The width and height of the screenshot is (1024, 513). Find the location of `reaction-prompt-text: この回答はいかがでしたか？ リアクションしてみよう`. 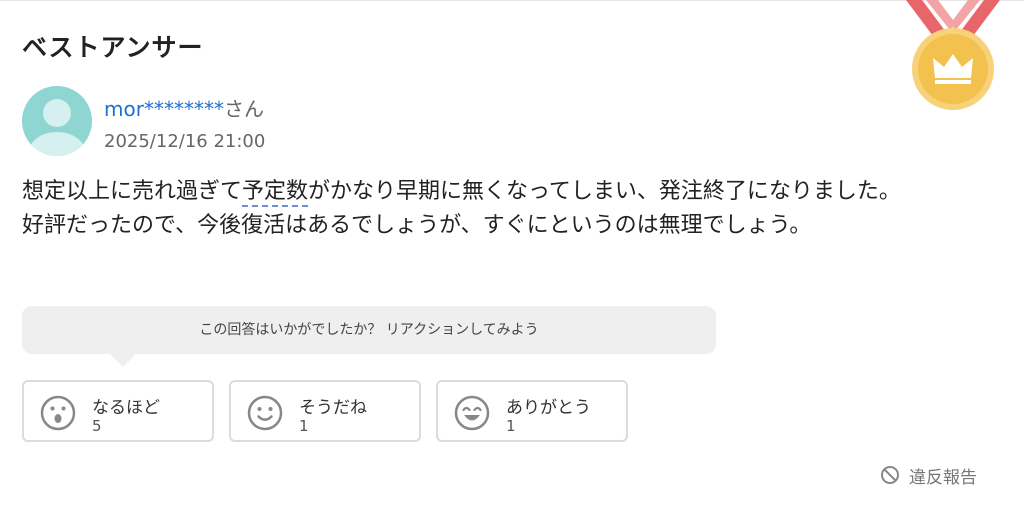

reaction-prompt-text: この回答はいかがでしたか？ リアクションしてみよう is located at coordinates (369, 330).